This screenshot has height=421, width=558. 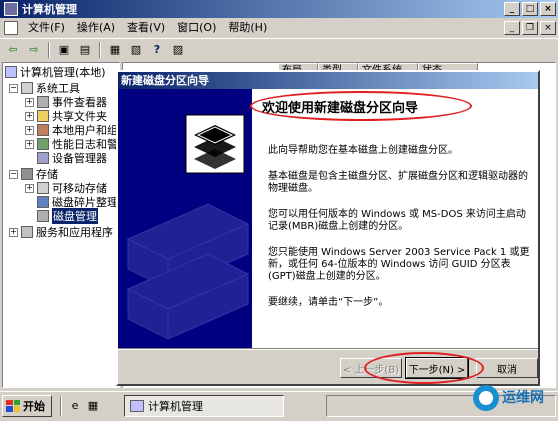 What do you see at coordinates (523, 397) in the screenshot?
I see `watermark-text: 运维网` at bounding box center [523, 397].